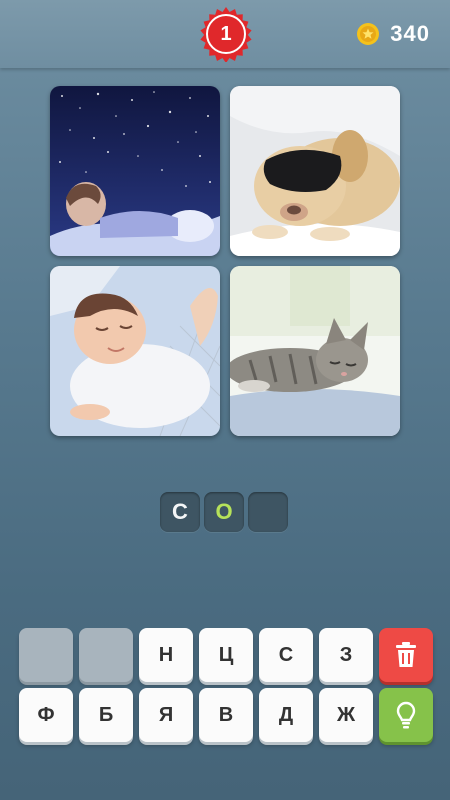 This screenshot has width=450, height=800. I want to click on baby-sleeping-icon, so click(135, 351).